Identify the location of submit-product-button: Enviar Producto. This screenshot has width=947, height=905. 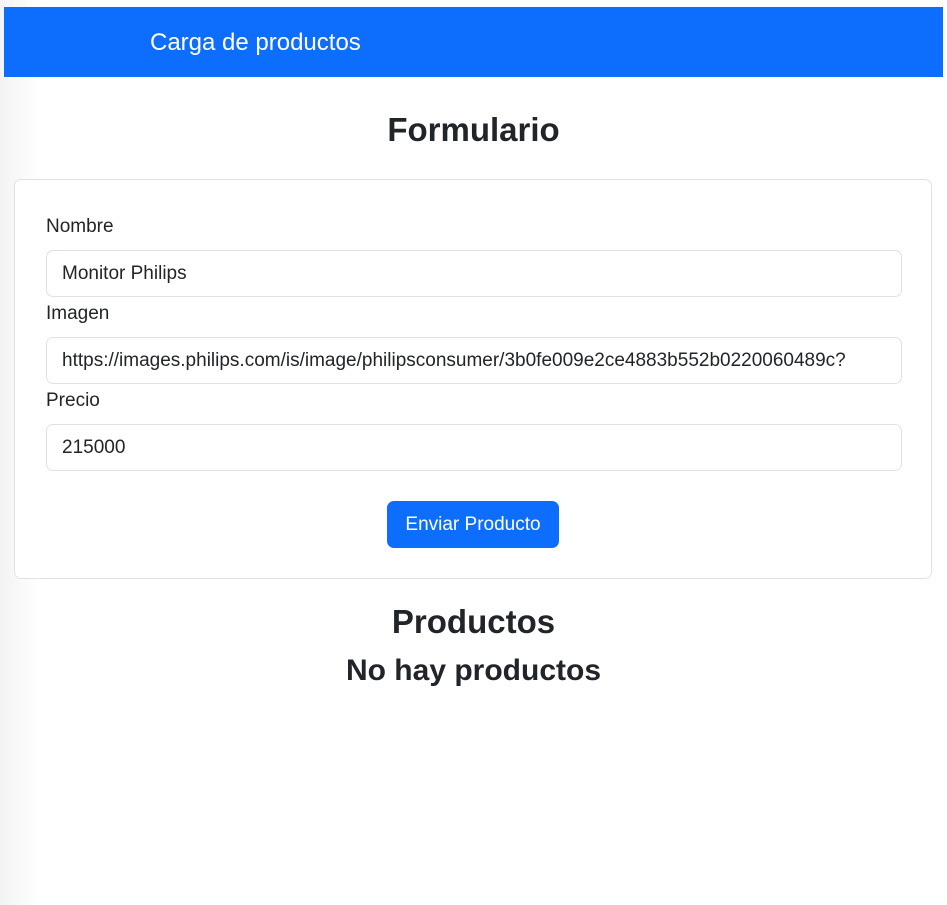
(473, 524).